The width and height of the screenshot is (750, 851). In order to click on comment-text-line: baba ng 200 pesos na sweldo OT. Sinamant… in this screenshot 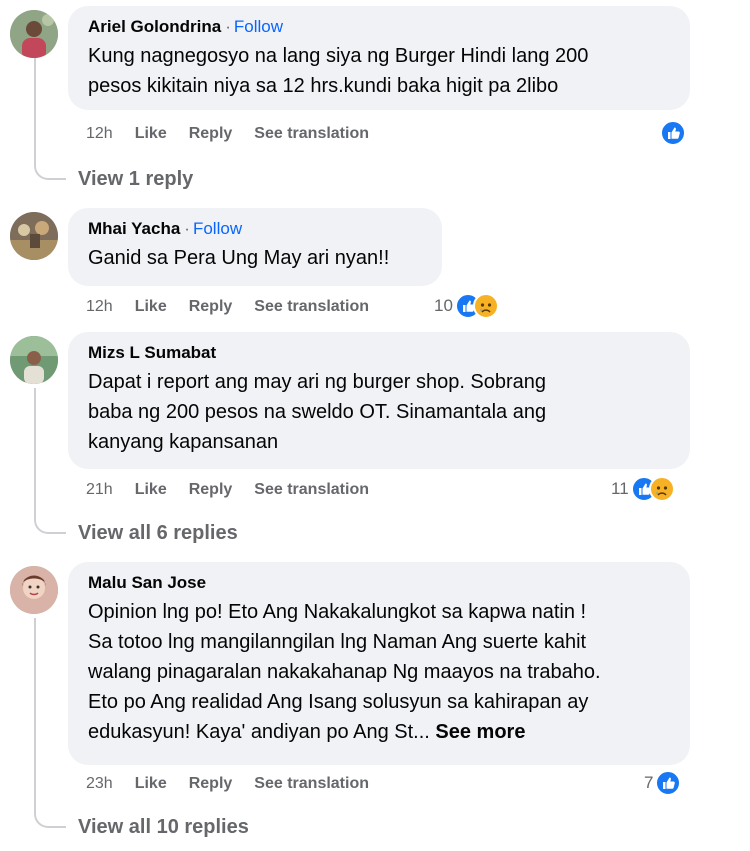, I will do `click(317, 412)`.